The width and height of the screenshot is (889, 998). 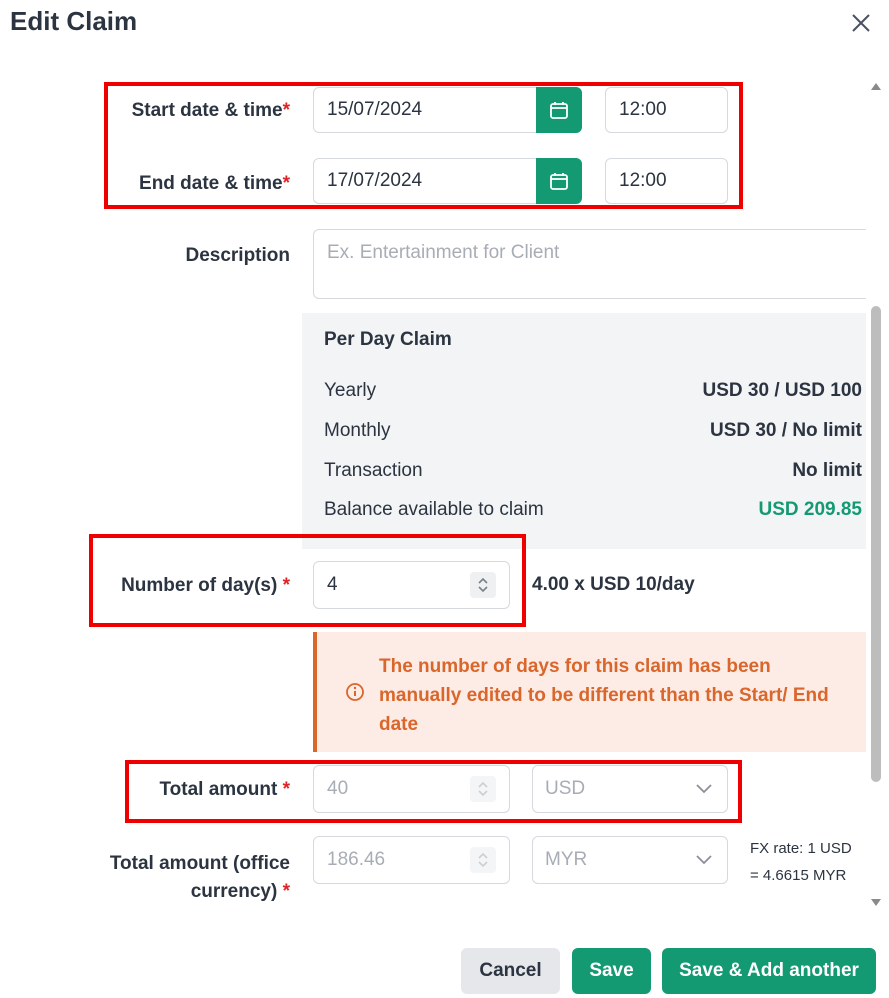 I want to click on start-date-label: Start date & time*, so click(x=210, y=110).